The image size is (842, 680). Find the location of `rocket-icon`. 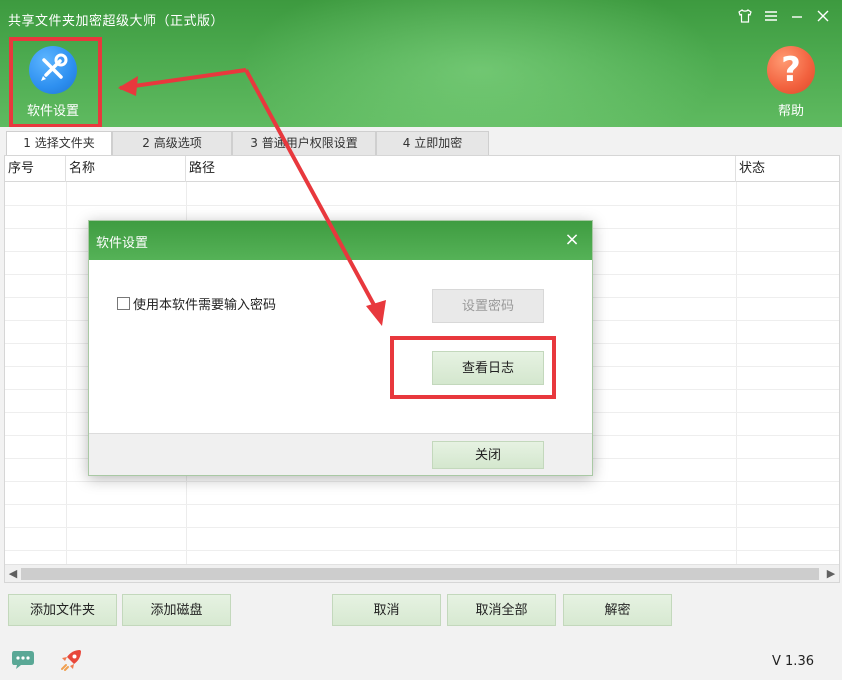

rocket-icon is located at coordinates (71, 662).